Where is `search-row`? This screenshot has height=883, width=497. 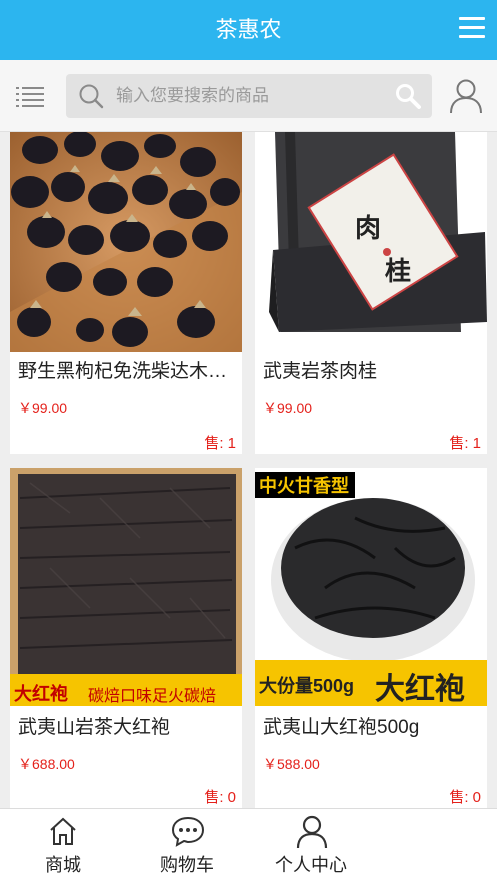
search-row is located at coordinates (248, 96).